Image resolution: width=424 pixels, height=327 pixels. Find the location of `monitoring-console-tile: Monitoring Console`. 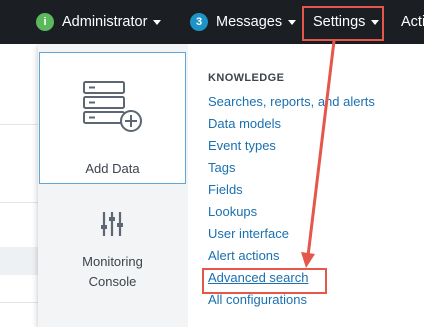

monitoring-console-tile: Monitoring Console is located at coordinates (112, 259).